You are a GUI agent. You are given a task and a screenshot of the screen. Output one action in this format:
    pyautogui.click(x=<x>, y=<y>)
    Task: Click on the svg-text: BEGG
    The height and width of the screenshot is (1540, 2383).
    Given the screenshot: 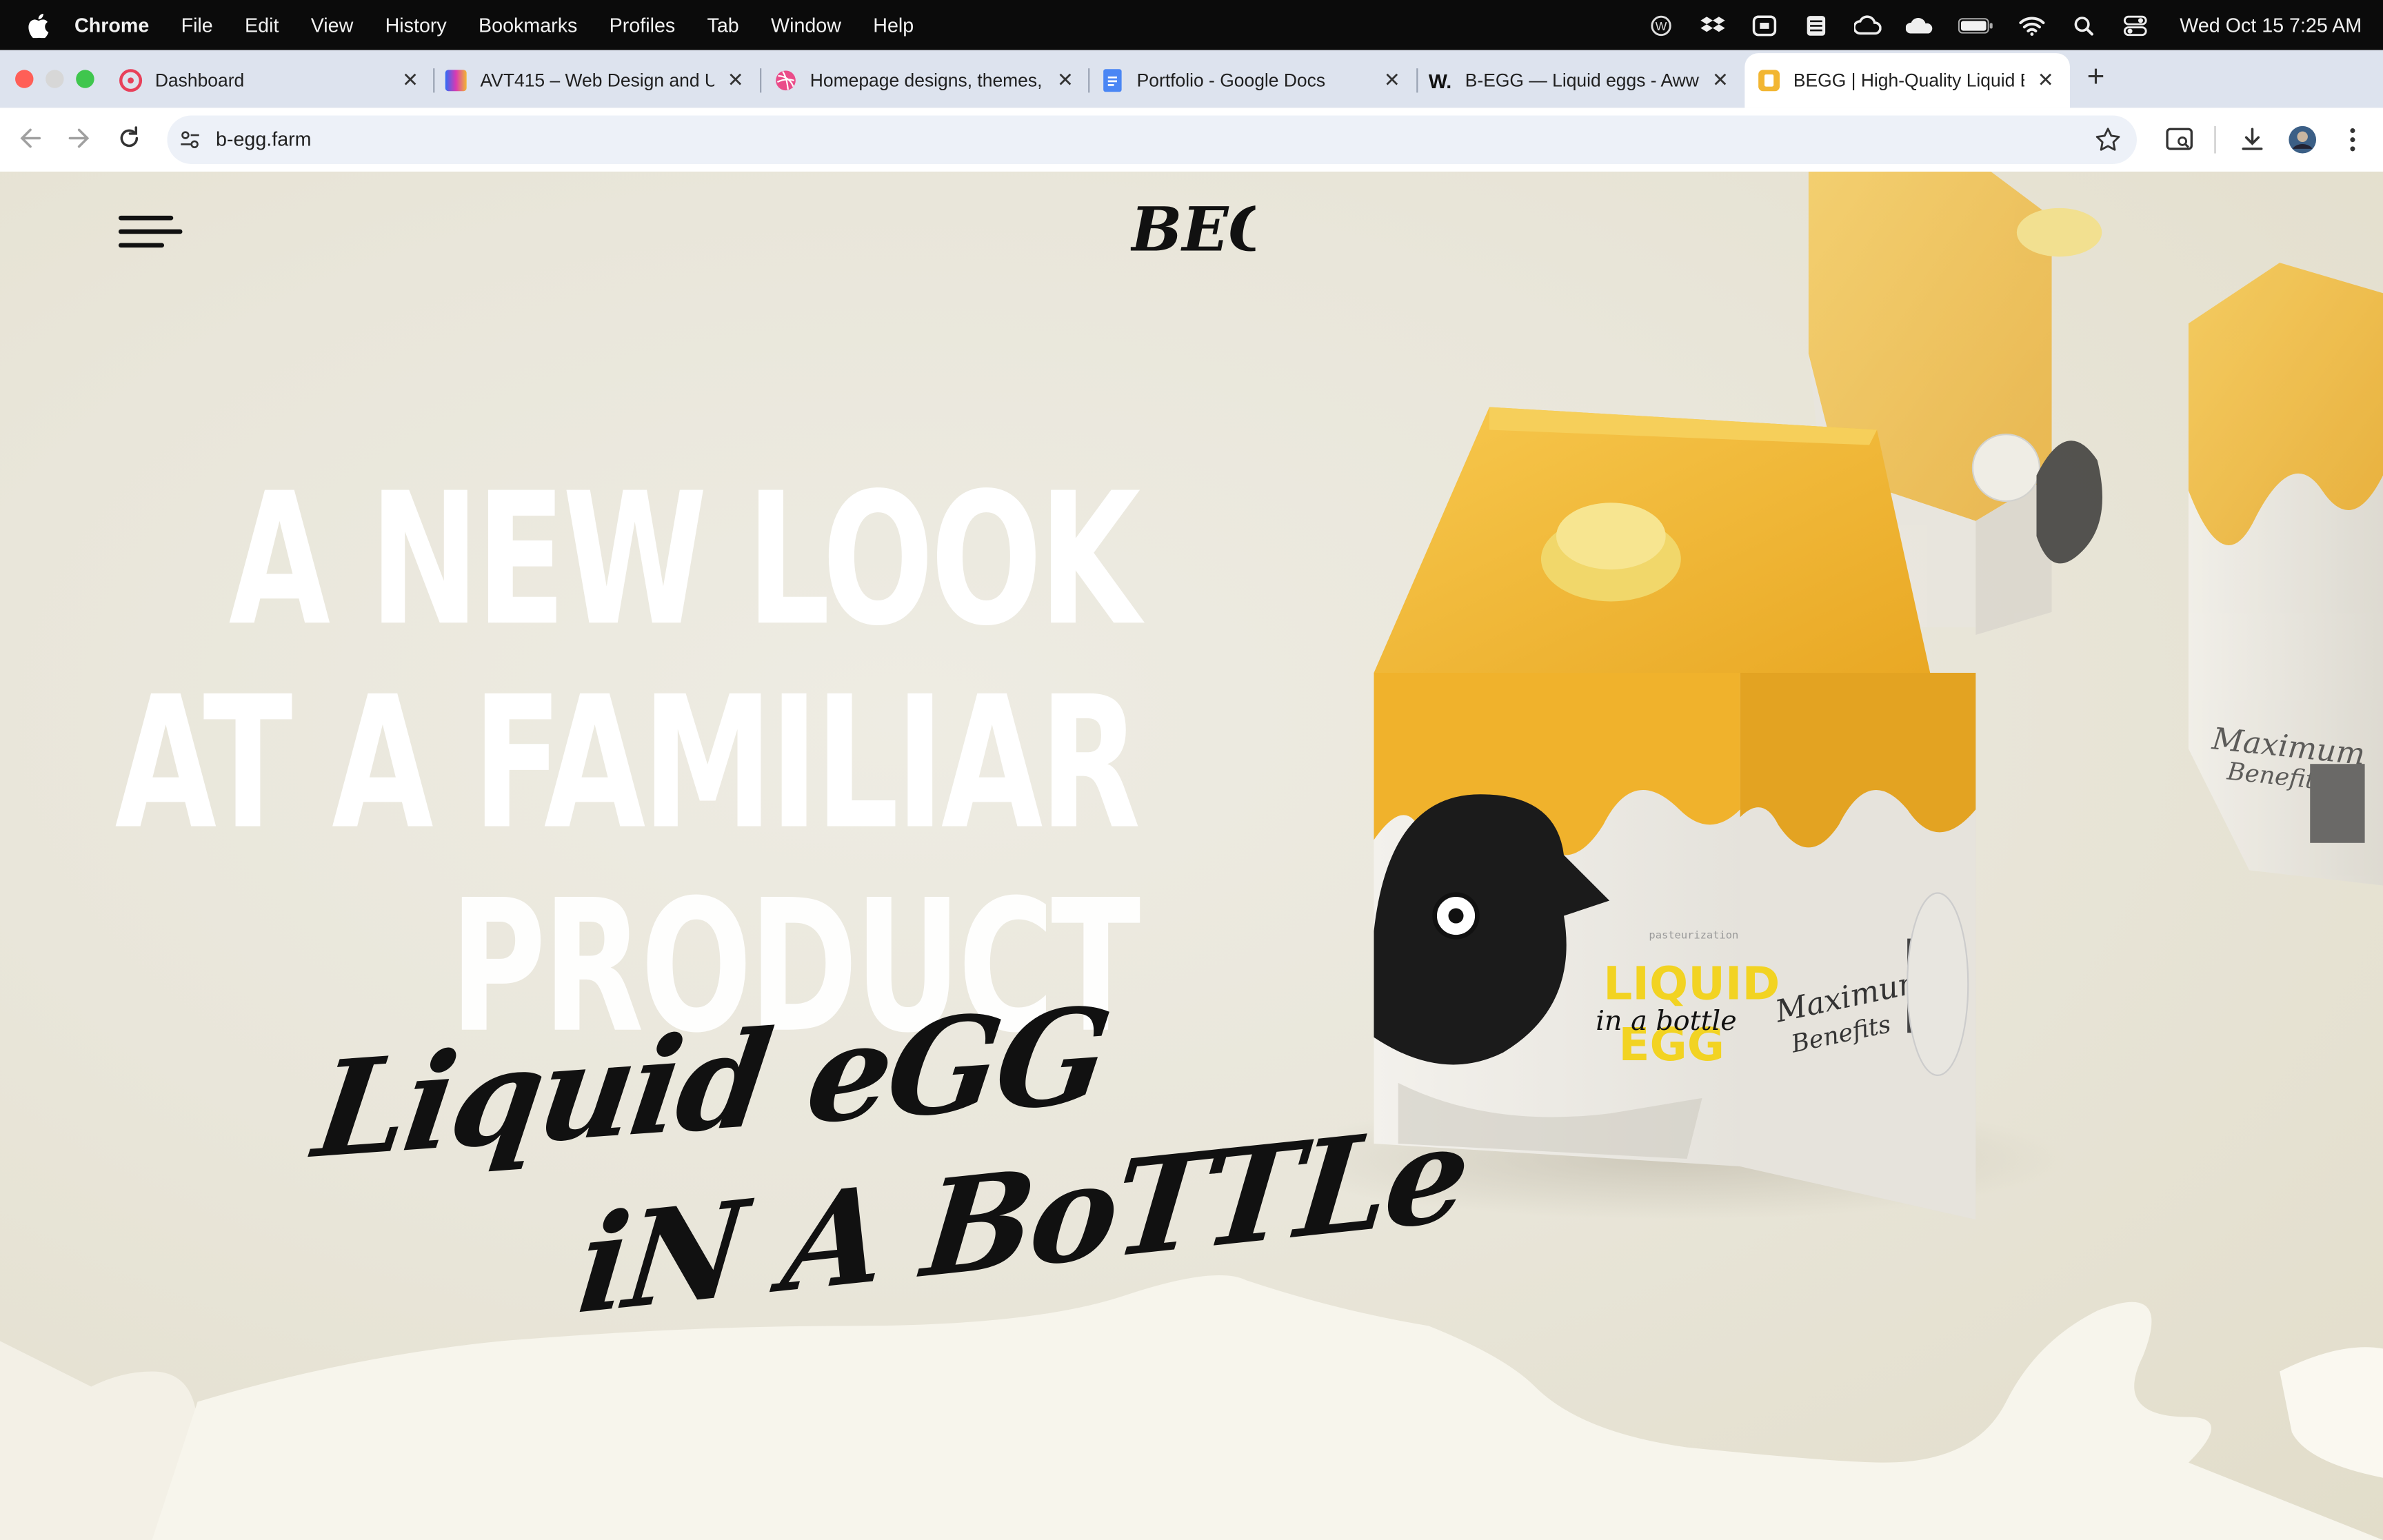 What is the action you would take?
    pyautogui.click(x=1193, y=231)
    